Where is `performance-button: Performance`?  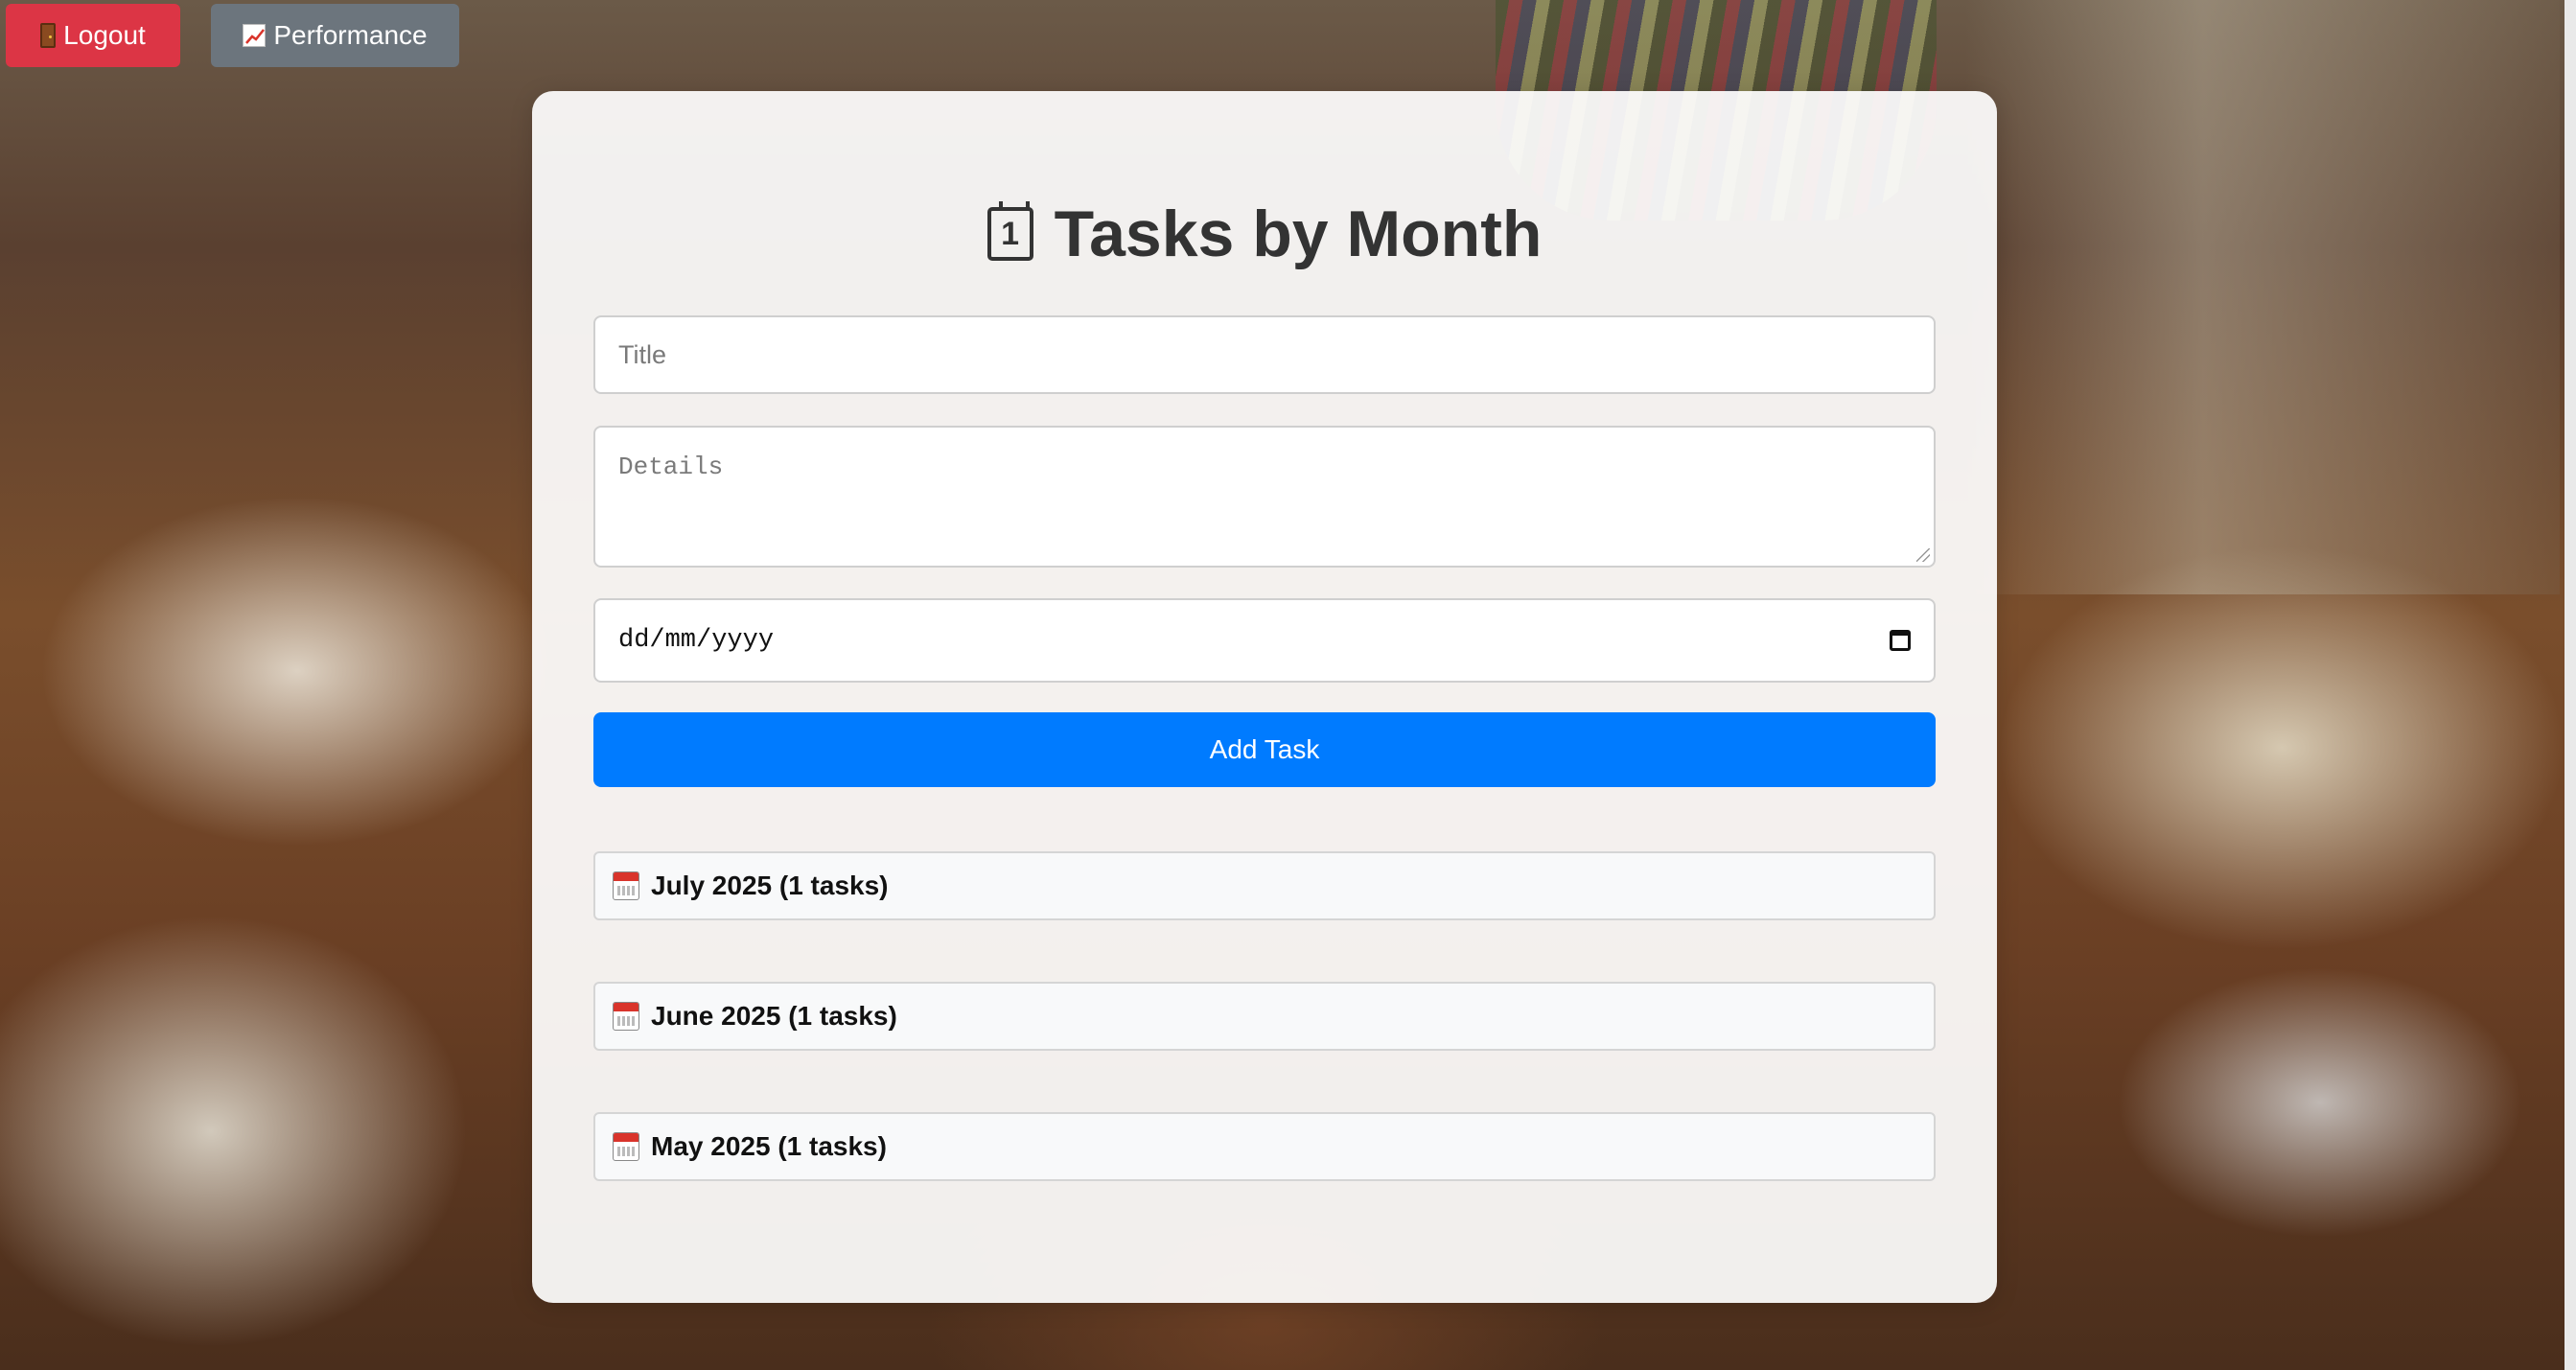 performance-button: Performance is located at coordinates (335, 35).